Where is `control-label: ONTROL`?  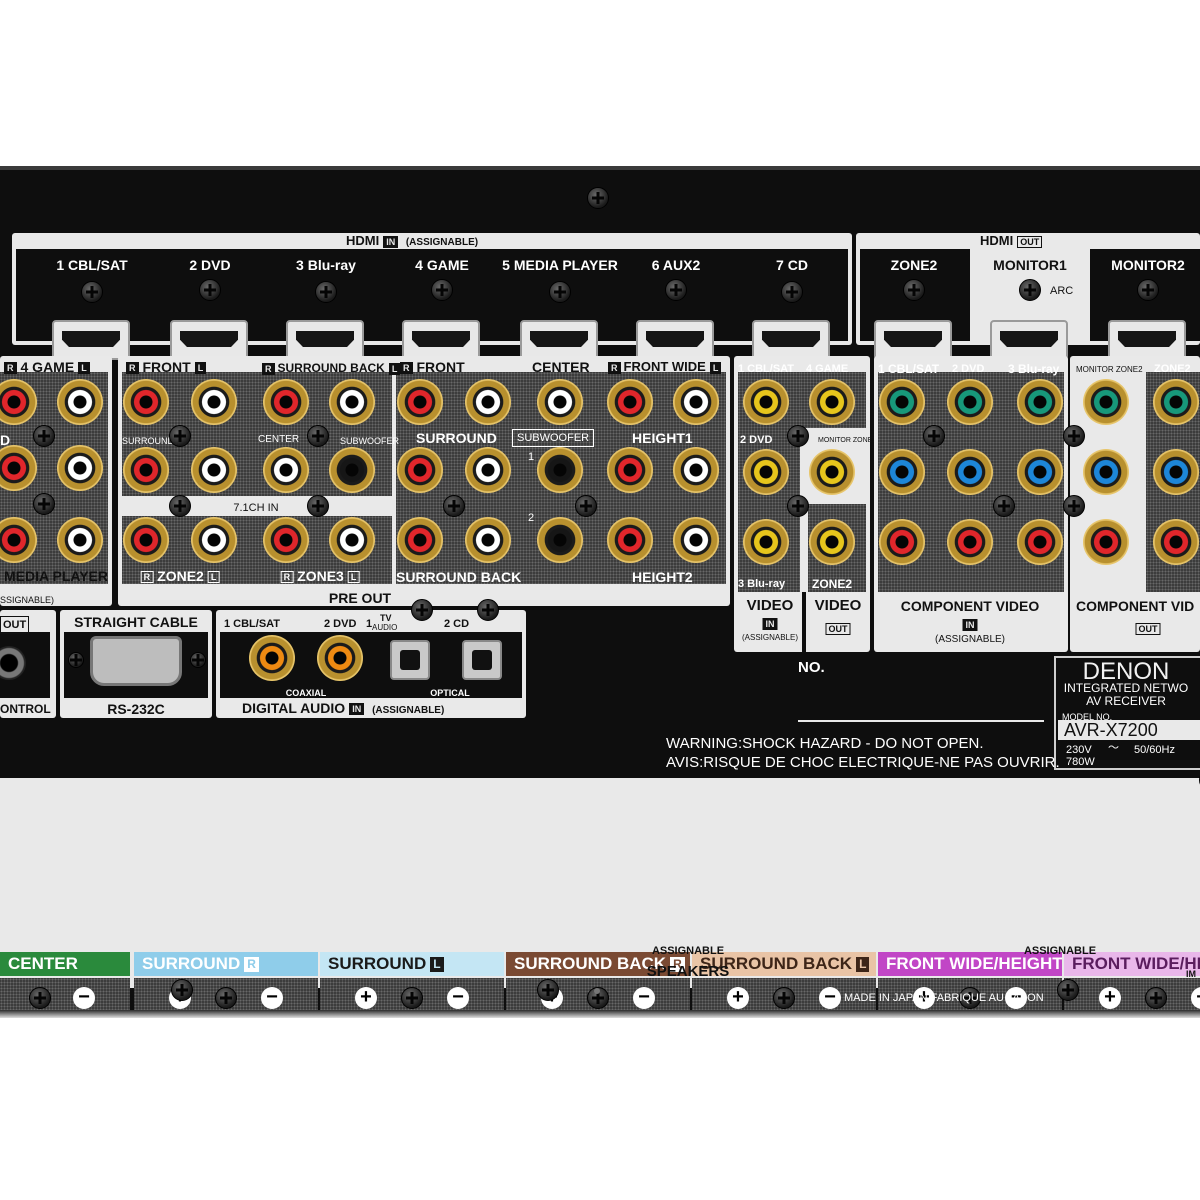 control-label: ONTROL is located at coordinates (25, 709).